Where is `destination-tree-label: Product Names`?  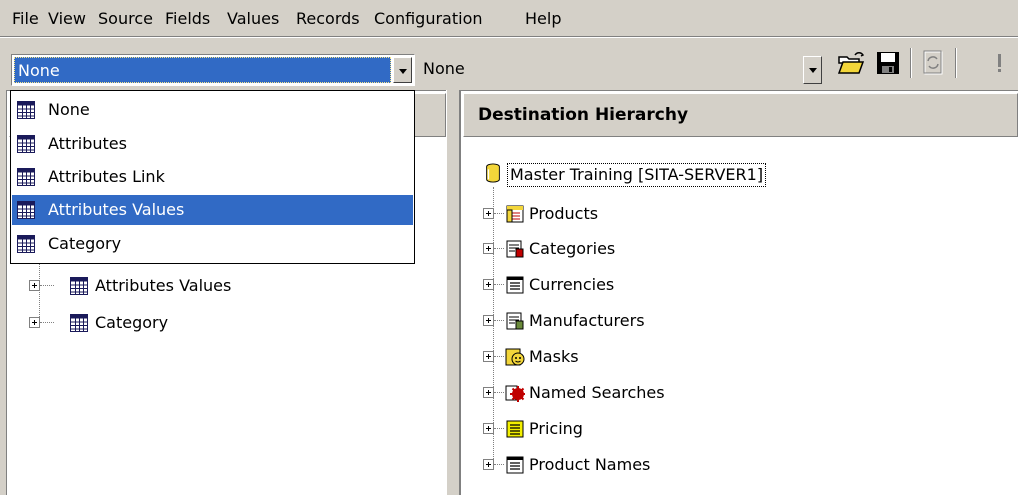
destination-tree-label: Product Names is located at coordinates (590, 464).